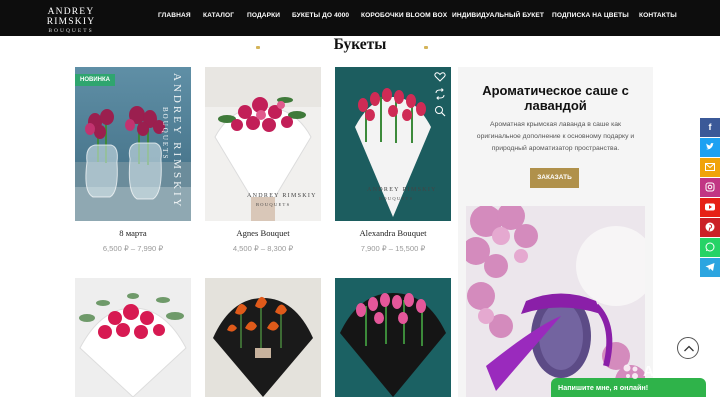 The width and height of the screenshot is (720, 397). What do you see at coordinates (498, 15) in the screenshot?
I see `nav-item-custom-bouquet: ИНДИВИДУАЛЬНЫЙ БУКЕТ` at bounding box center [498, 15].